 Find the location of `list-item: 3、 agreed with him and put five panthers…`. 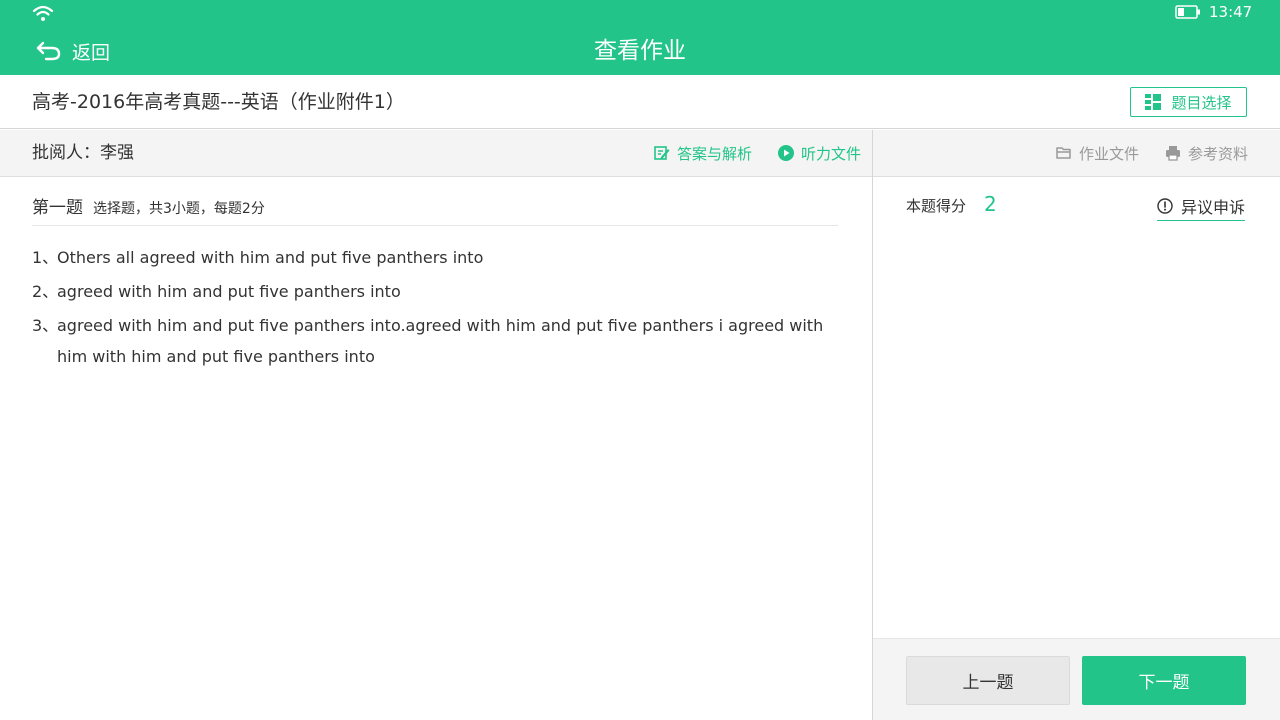

list-item: 3、 agreed with him and put five panthers… is located at coordinates (432, 341).